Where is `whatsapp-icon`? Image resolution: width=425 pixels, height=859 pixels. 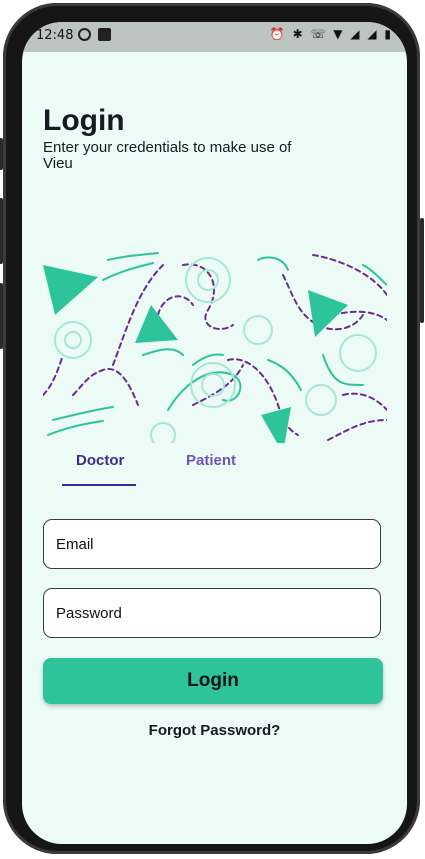
whatsapp-icon is located at coordinates (84, 34).